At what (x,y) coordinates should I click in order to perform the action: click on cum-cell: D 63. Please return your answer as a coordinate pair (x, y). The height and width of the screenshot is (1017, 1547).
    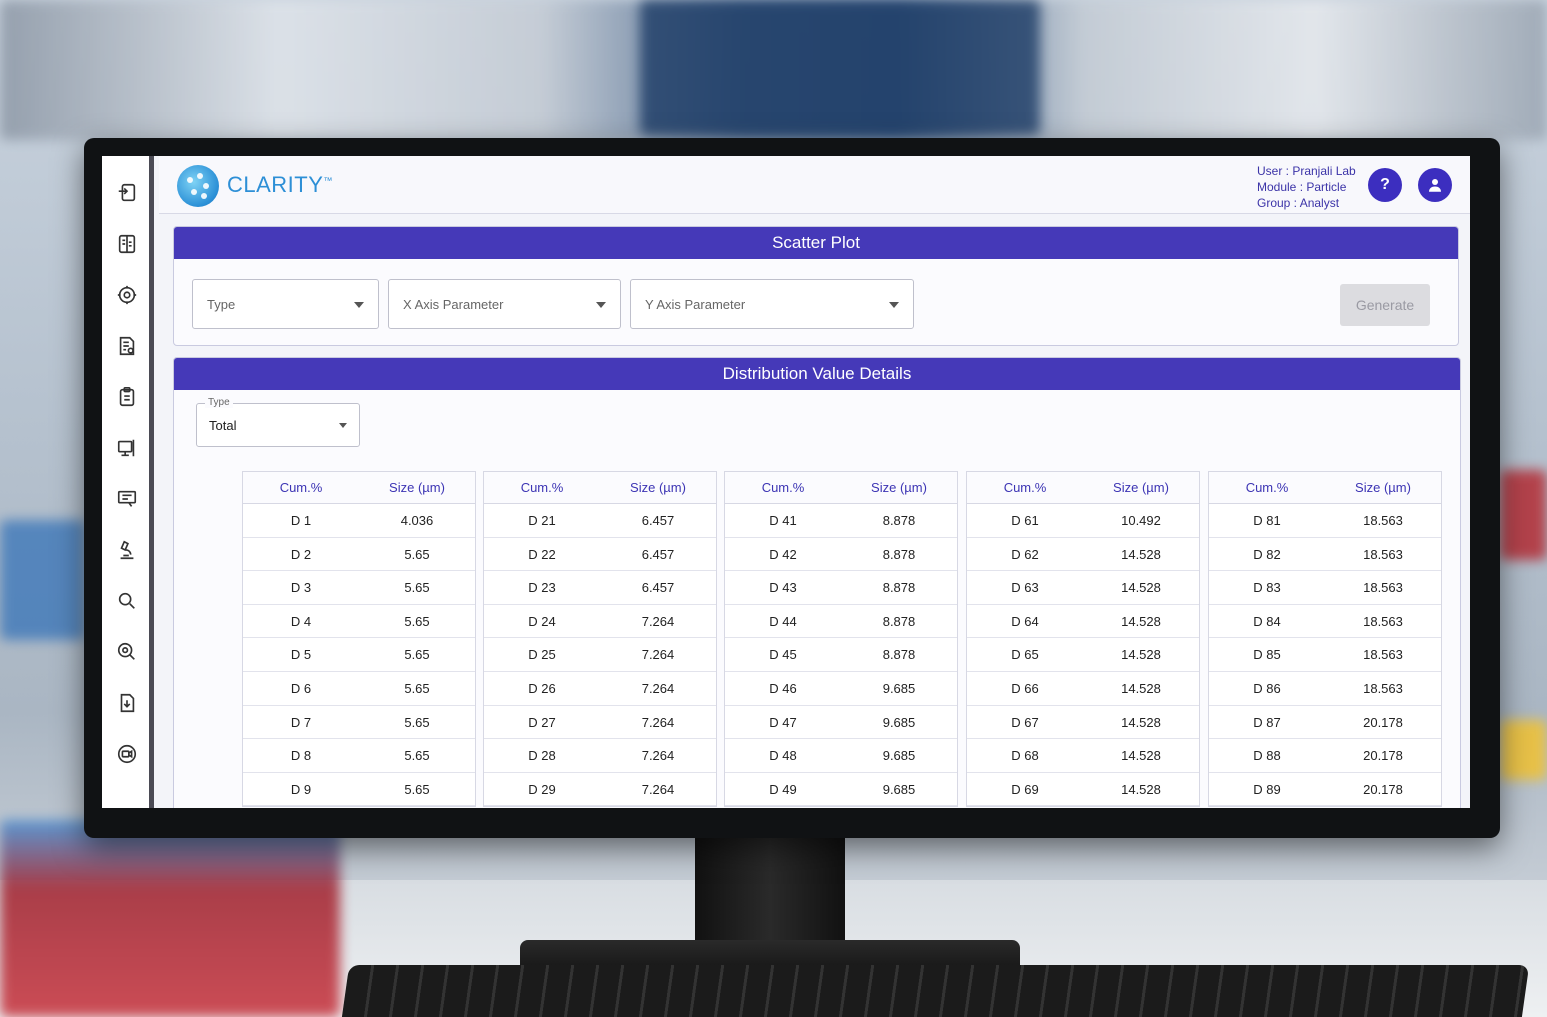
    Looking at the image, I should click on (1025, 588).